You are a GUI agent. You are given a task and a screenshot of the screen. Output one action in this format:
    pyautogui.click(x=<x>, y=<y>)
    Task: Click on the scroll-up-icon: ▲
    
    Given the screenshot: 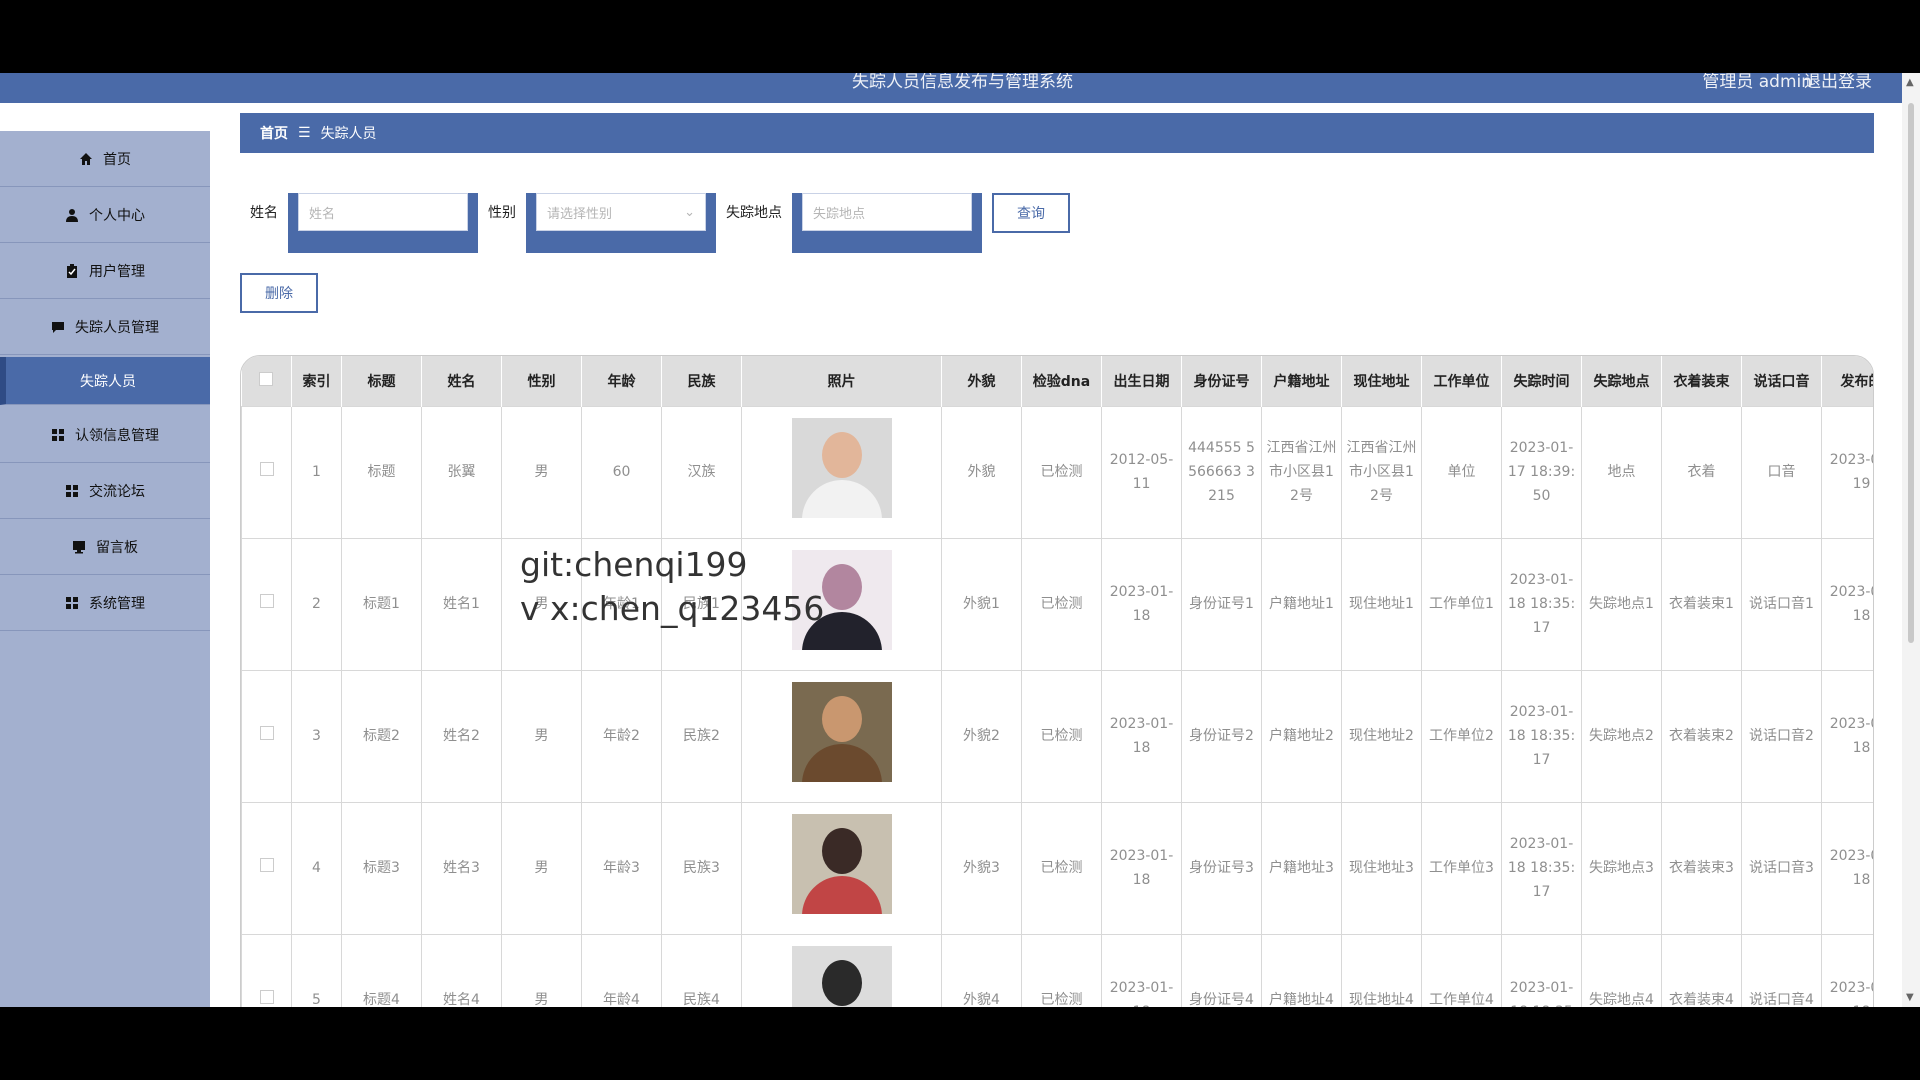 What is the action you would take?
    pyautogui.click(x=1910, y=82)
    